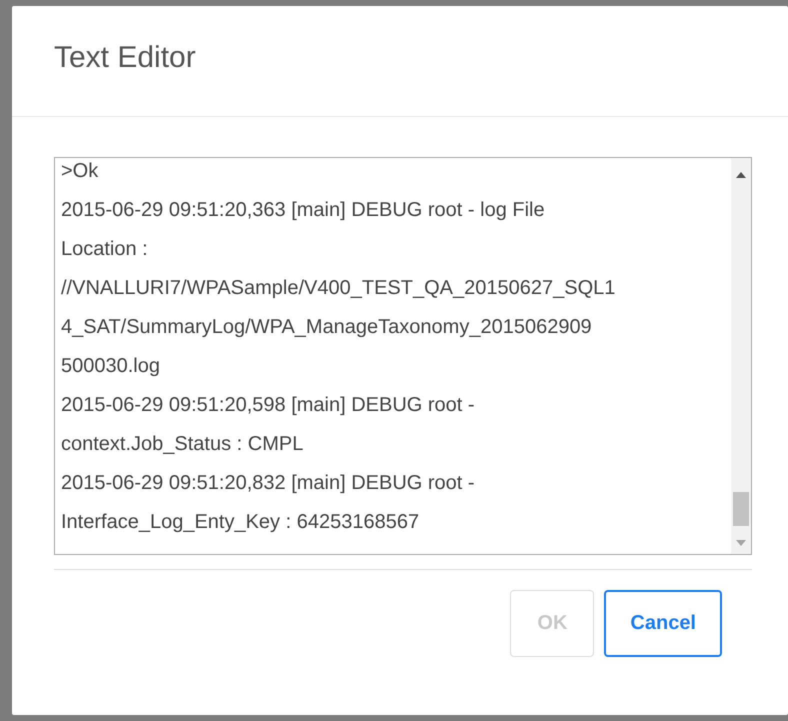 The image size is (788, 721). What do you see at coordinates (741, 175) in the screenshot?
I see `scroll-up-icon` at bounding box center [741, 175].